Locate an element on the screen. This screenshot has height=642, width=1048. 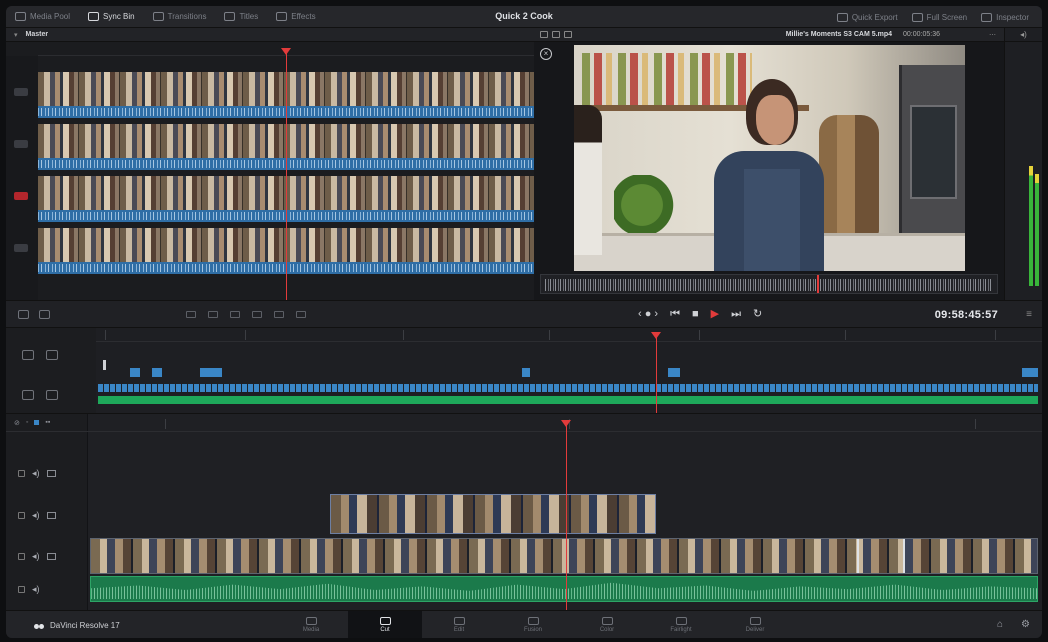
timeline-options-icon is located at coordinates (23, 314).